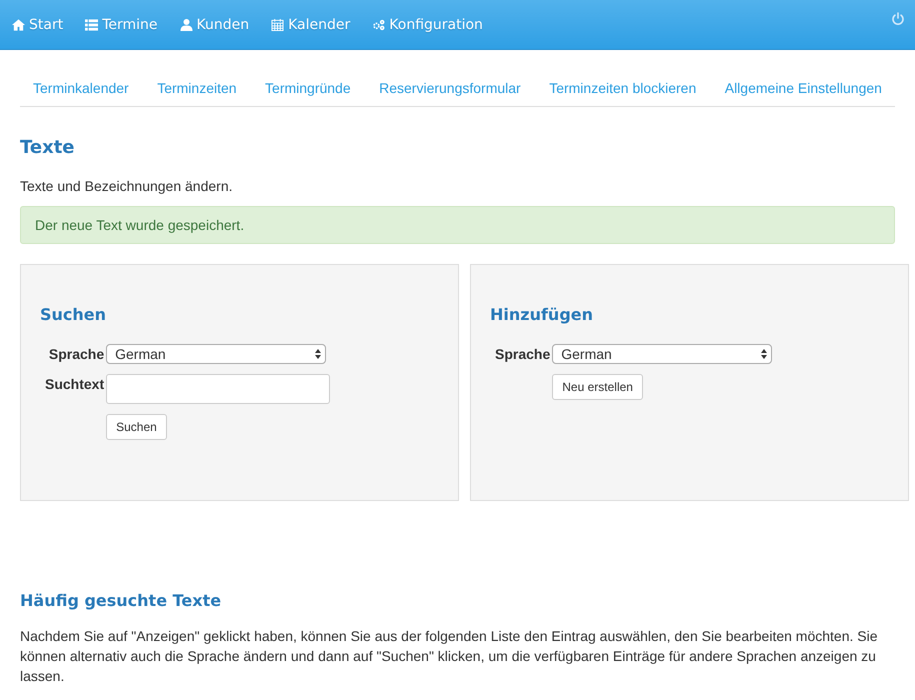  I want to click on page-heading: Texte, so click(48, 147).